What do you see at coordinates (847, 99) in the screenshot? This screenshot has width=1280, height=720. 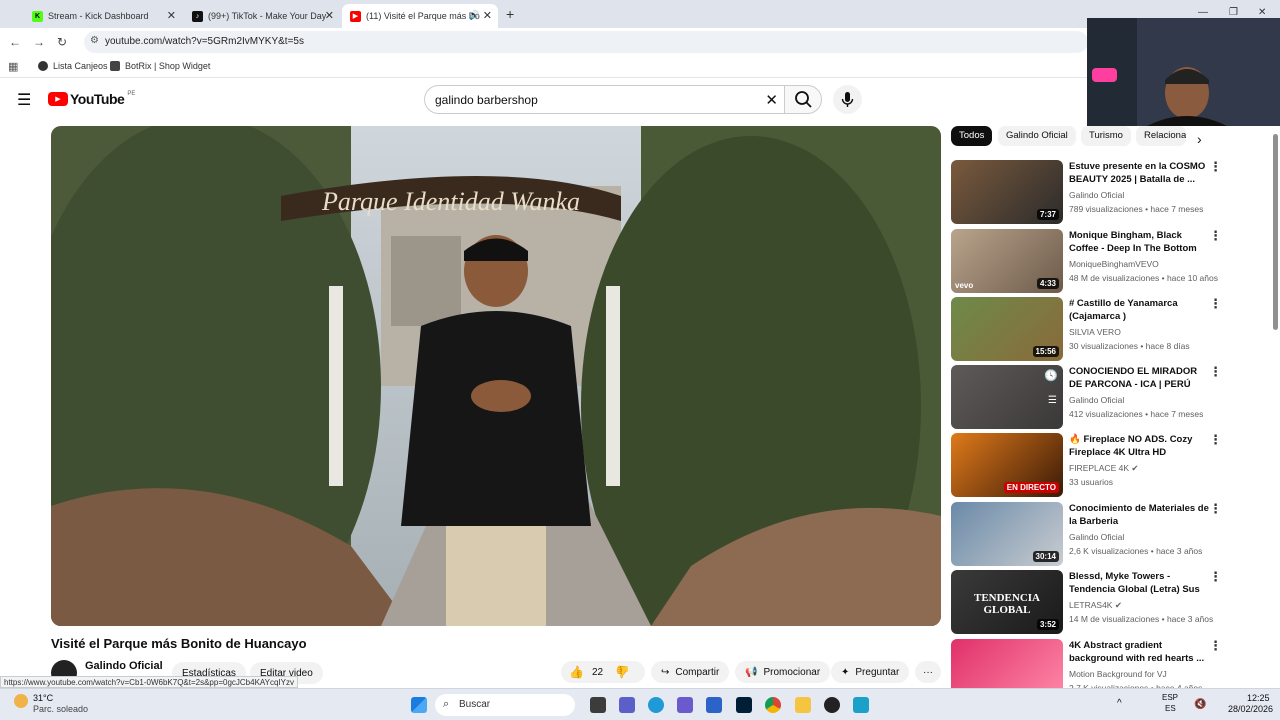 I see `voice-search-button` at bounding box center [847, 99].